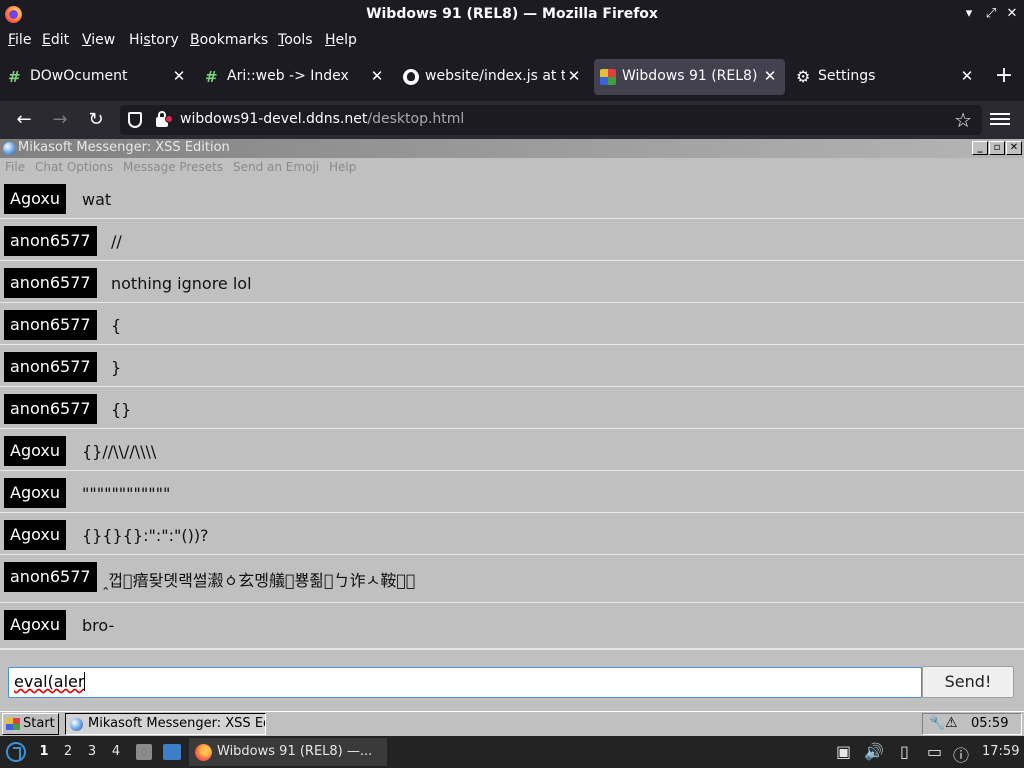 The width and height of the screenshot is (1024, 768). I want to click on chat-message: anon6577 {, so click(512, 324).